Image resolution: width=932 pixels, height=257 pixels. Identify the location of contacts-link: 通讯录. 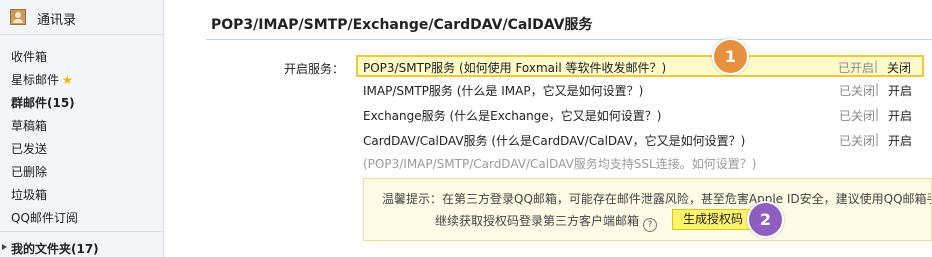
(81, 17).